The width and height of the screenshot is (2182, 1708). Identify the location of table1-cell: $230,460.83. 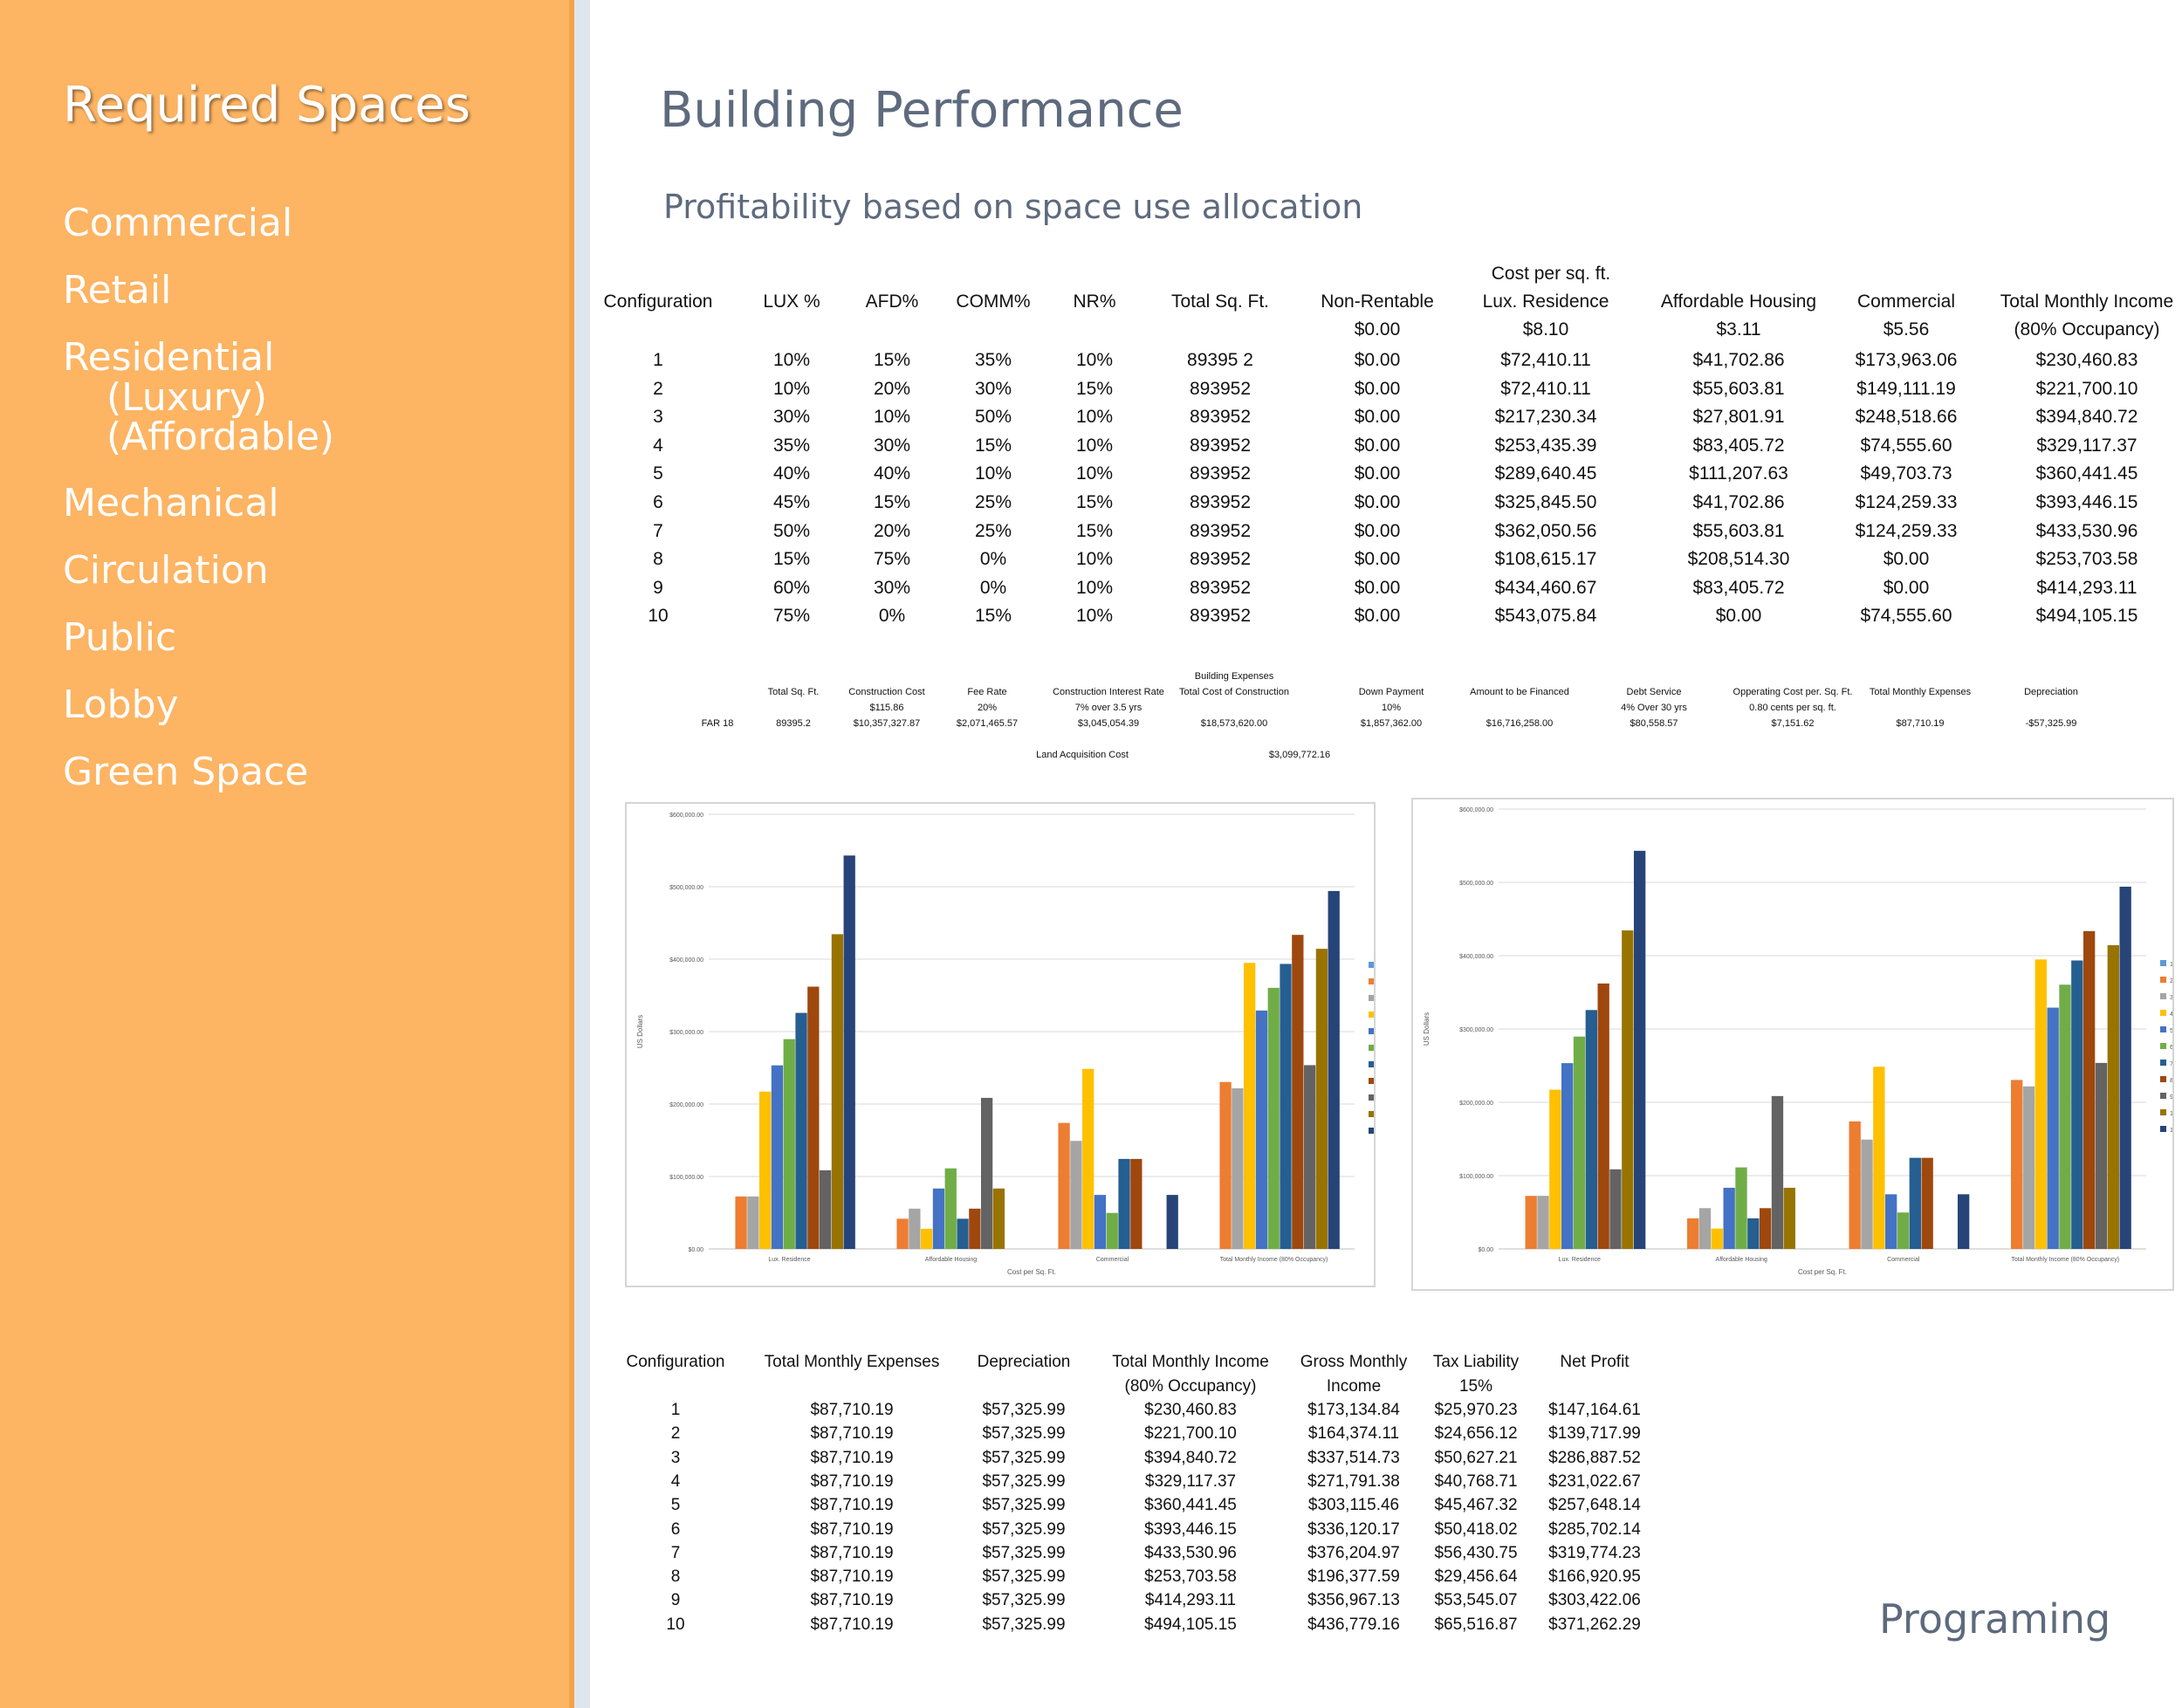
(2086, 360).